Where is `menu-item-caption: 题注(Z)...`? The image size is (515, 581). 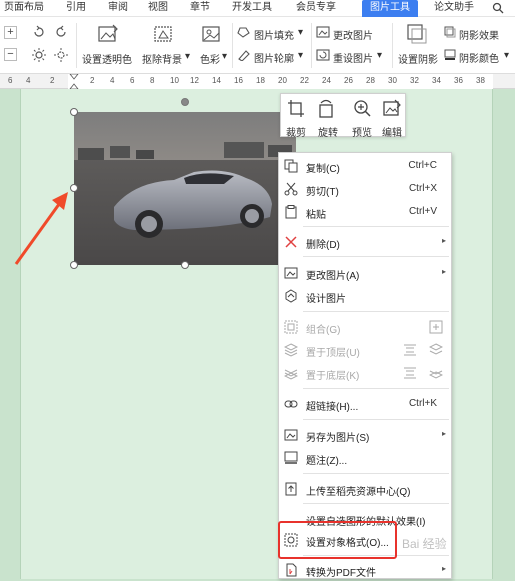 menu-item-caption: 题注(Z)... is located at coordinates (365, 458).